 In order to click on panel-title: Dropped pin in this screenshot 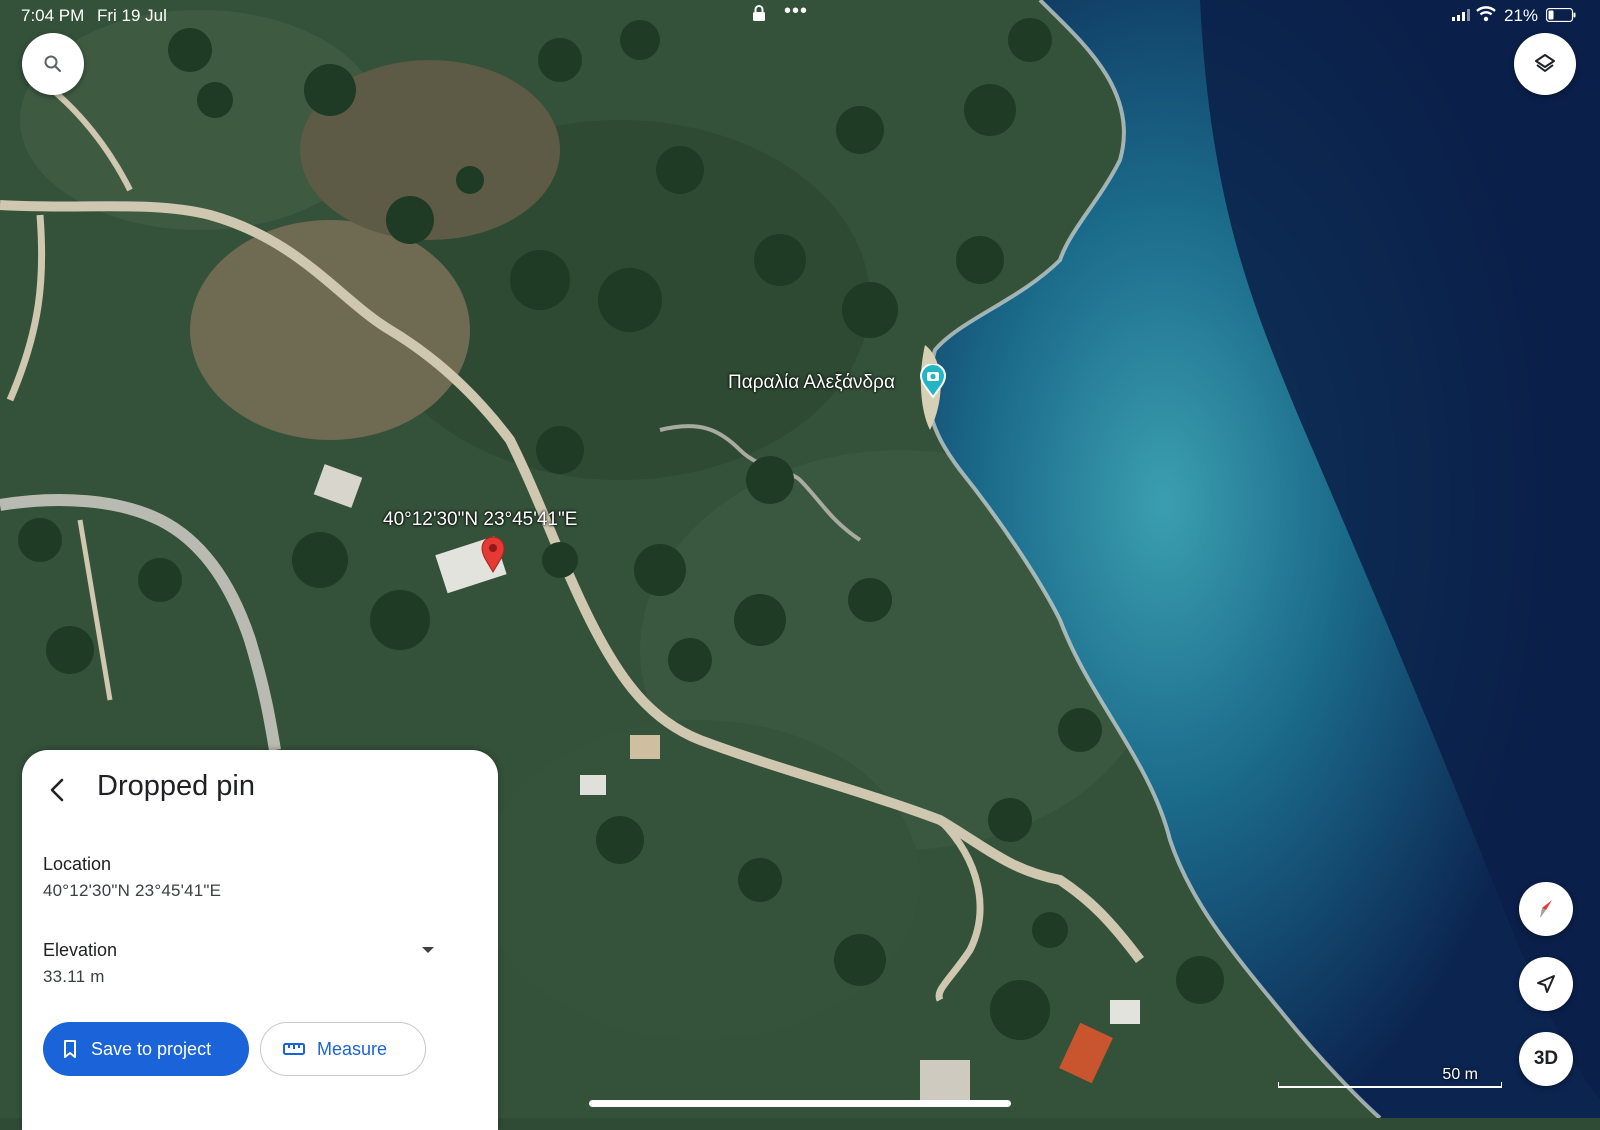, I will do `click(176, 786)`.